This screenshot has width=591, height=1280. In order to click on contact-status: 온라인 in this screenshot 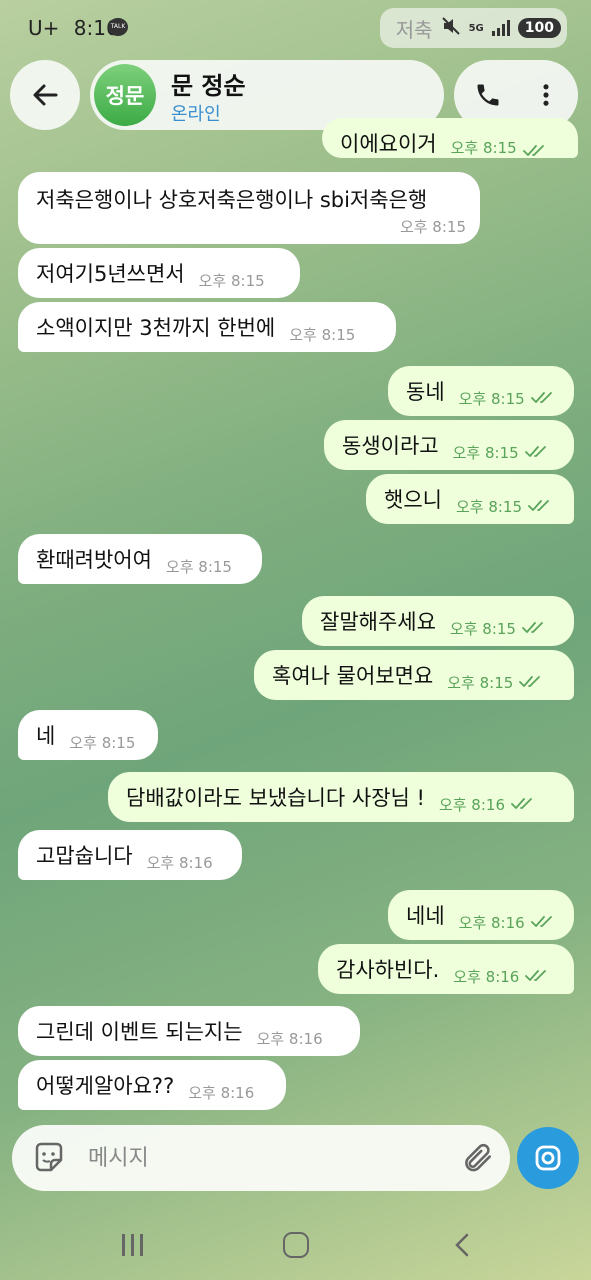, I will do `click(196, 114)`.